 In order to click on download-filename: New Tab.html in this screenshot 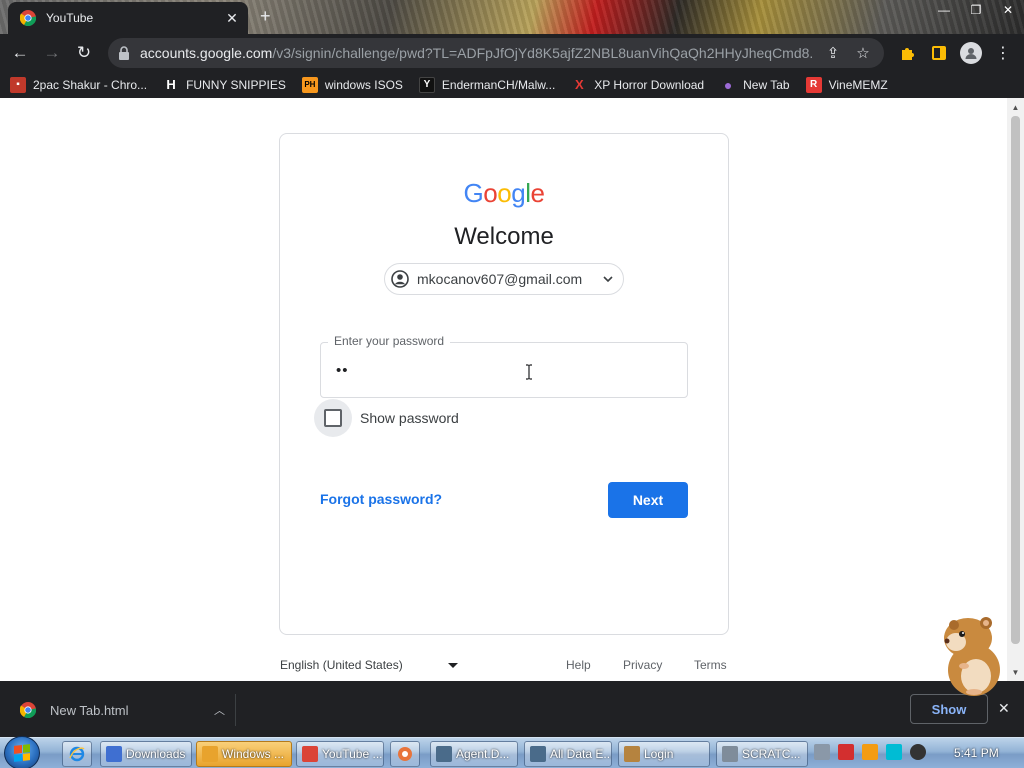, I will do `click(89, 710)`.